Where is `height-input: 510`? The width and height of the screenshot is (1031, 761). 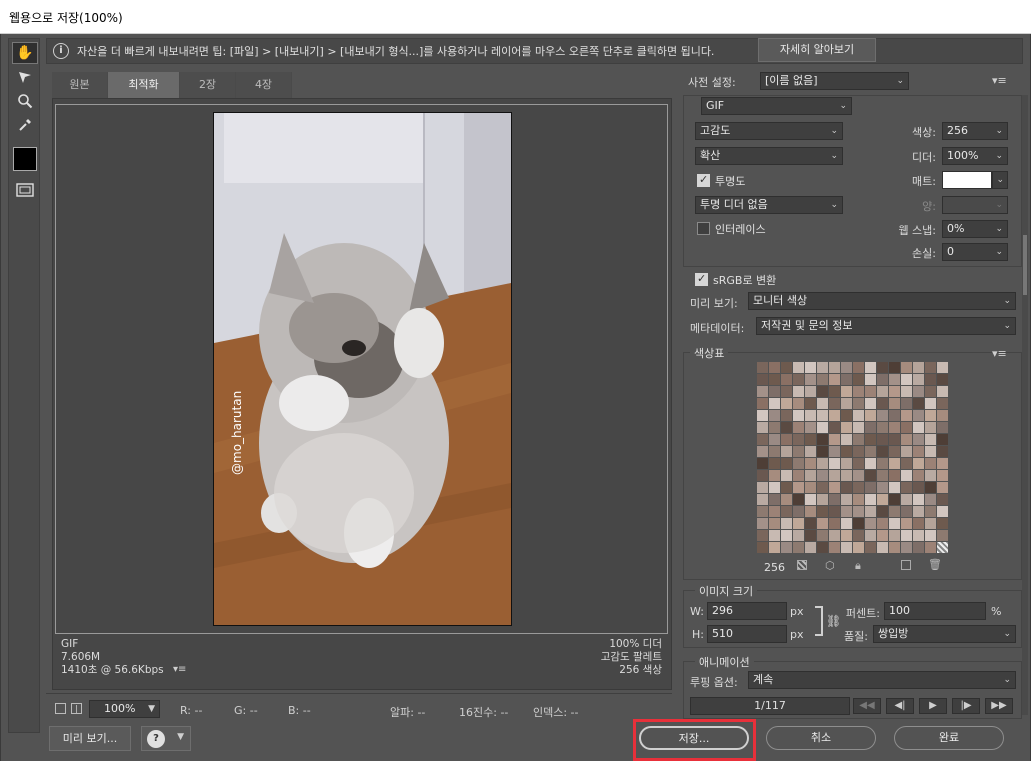
height-input: 510 is located at coordinates (747, 634).